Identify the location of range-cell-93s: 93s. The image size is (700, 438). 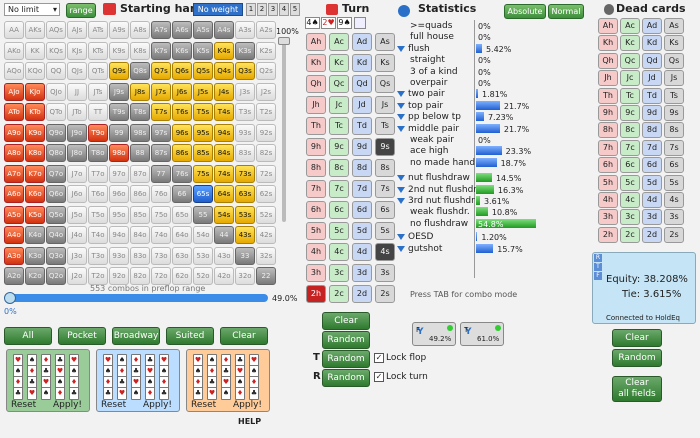
(245, 132).